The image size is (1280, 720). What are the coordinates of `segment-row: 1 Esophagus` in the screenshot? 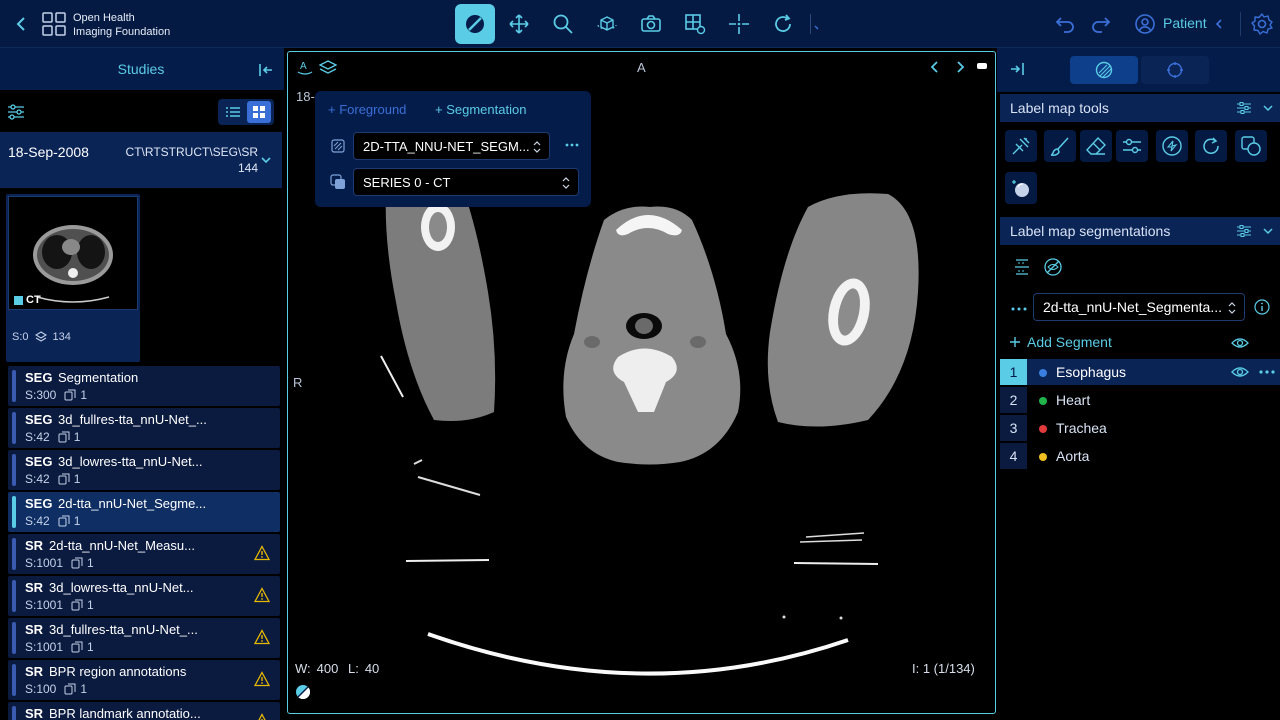 It's located at (1140, 372).